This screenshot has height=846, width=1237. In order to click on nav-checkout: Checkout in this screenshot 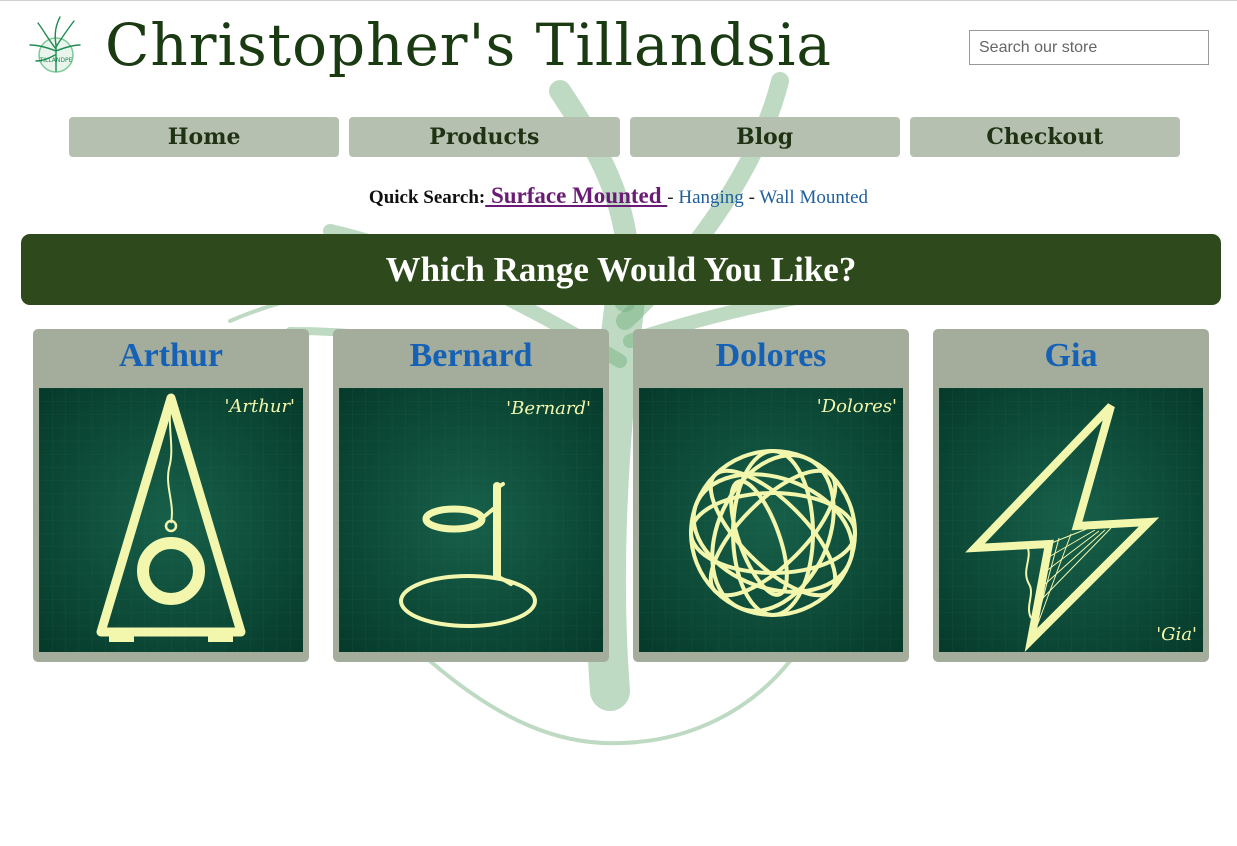, I will do `click(1044, 137)`.